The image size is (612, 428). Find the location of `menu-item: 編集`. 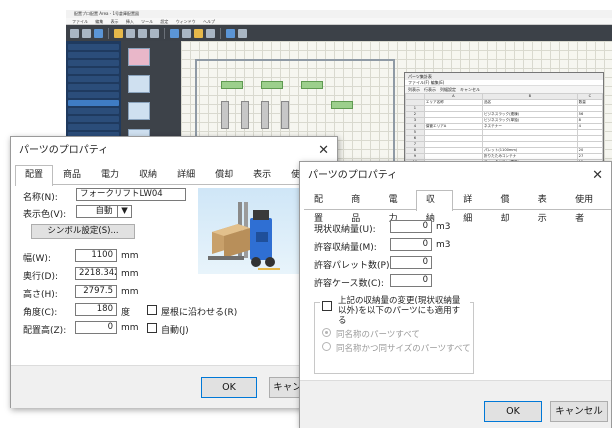

menu-item: 編集 is located at coordinates (99, 21).